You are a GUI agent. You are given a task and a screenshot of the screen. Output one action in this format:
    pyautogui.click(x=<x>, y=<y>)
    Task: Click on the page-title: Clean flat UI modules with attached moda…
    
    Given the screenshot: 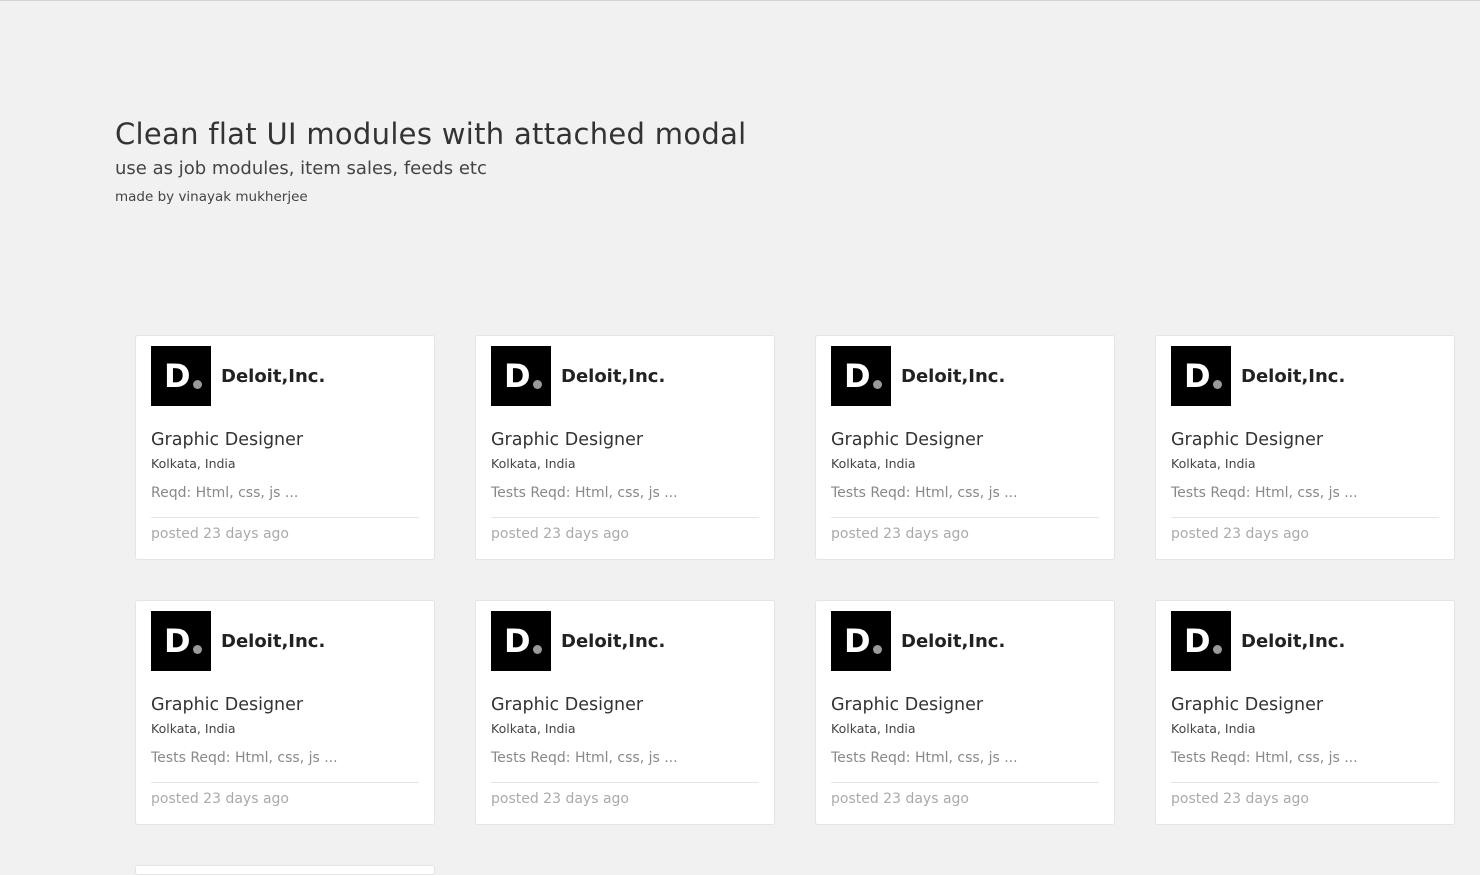 What is the action you would take?
    pyautogui.click(x=431, y=134)
    